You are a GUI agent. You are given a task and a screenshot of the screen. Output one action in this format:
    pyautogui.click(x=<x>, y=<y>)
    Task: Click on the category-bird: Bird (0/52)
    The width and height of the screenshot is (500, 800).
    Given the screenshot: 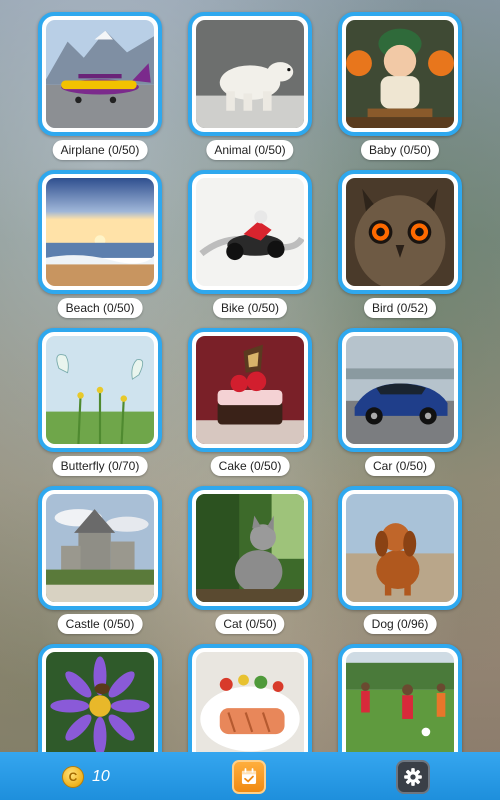 What is the action you would take?
    pyautogui.click(x=400, y=244)
    